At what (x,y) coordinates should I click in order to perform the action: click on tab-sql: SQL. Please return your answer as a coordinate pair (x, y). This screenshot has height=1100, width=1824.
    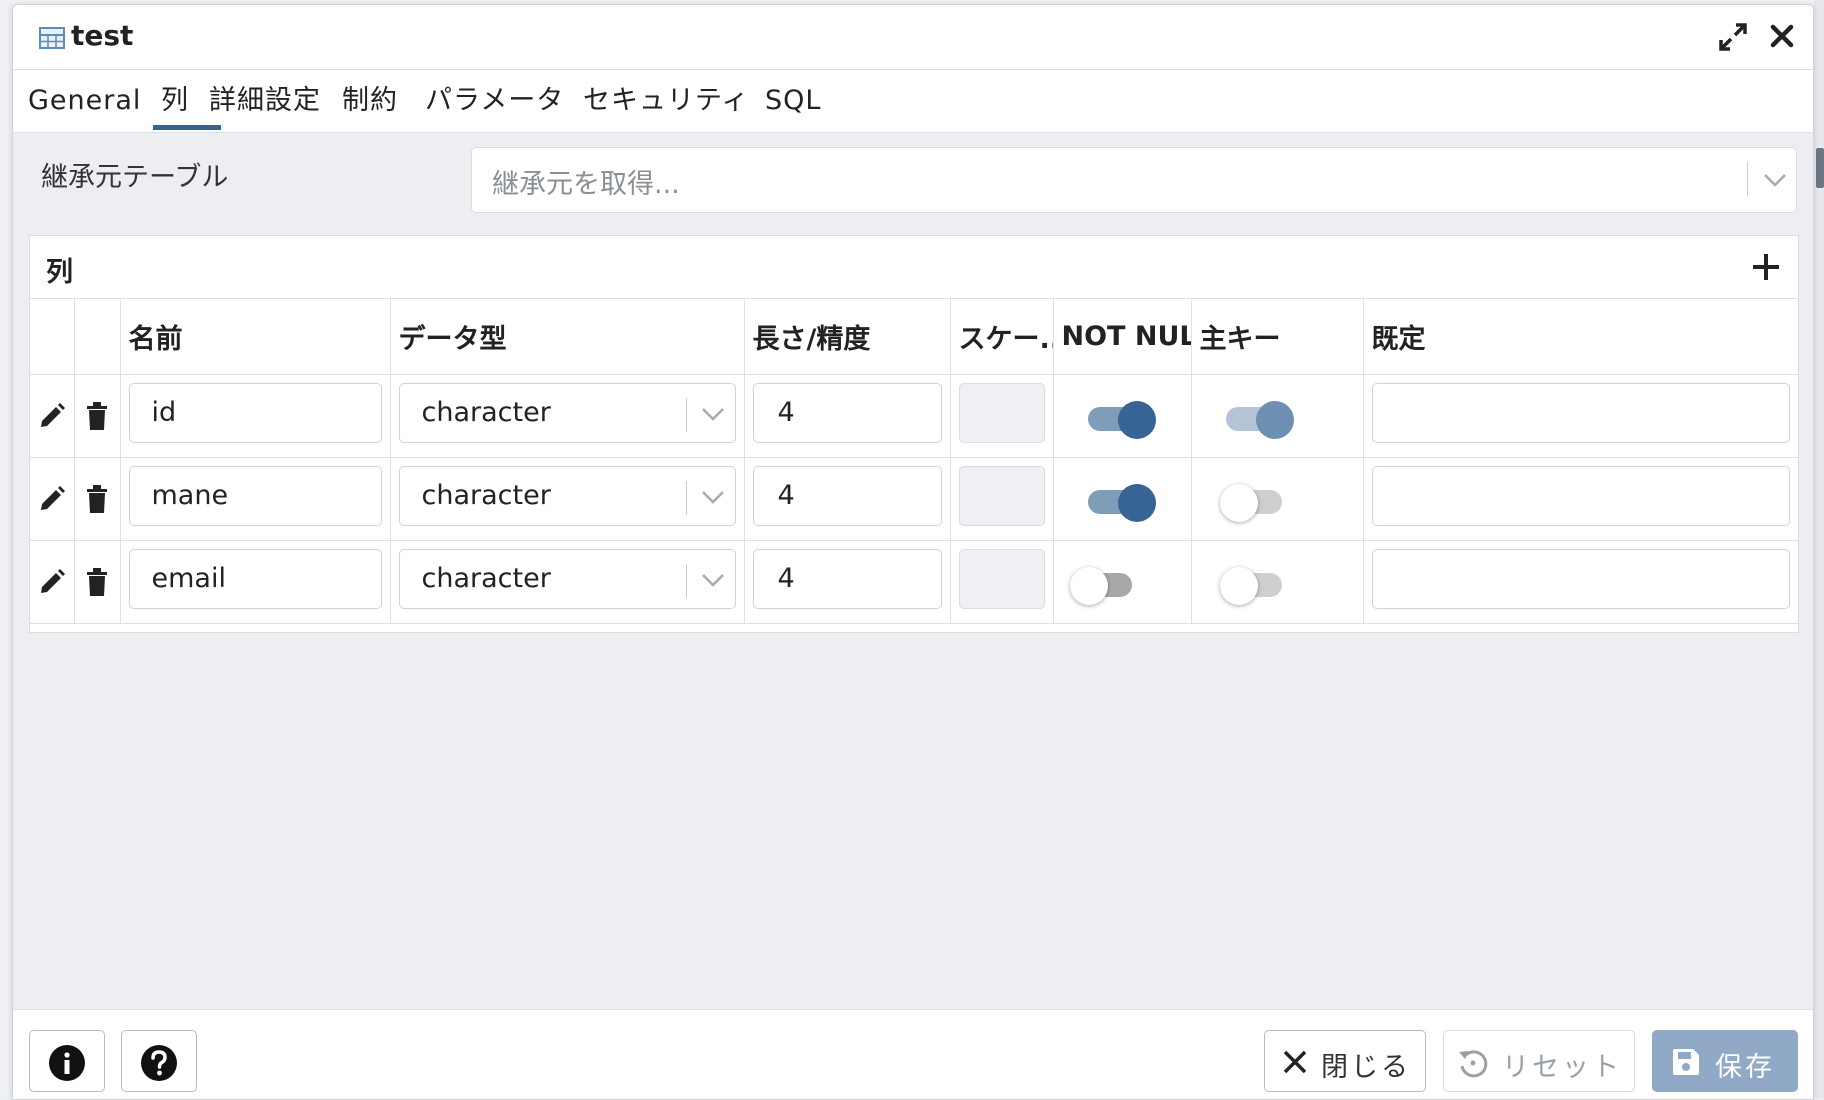
    Looking at the image, I should click on (793, 101).